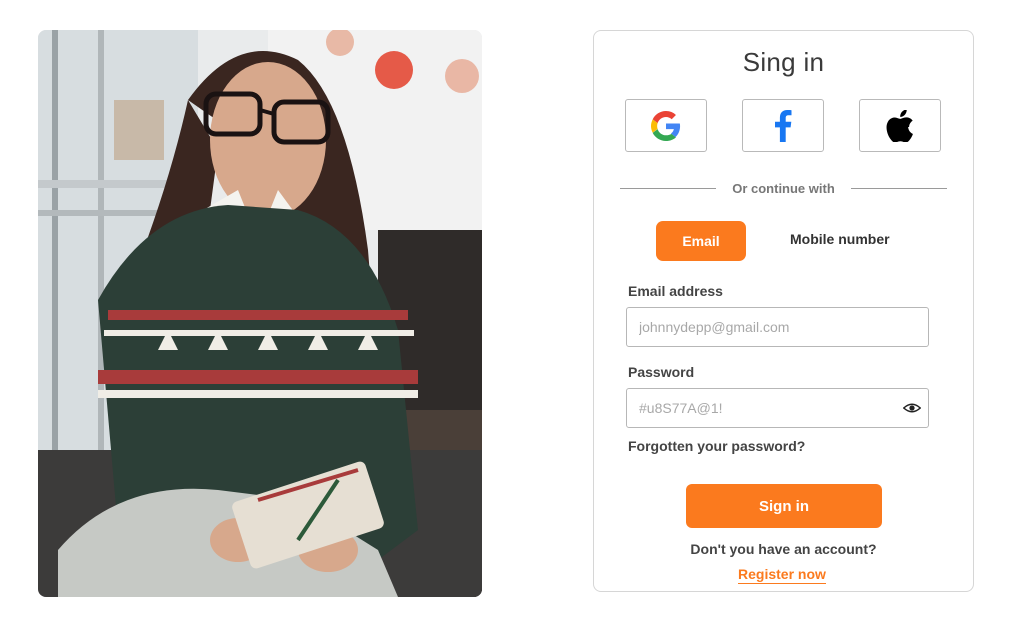 This screenshot has width=1012, height=636. I want to click on divider: Or continue with, so click(783, 189).